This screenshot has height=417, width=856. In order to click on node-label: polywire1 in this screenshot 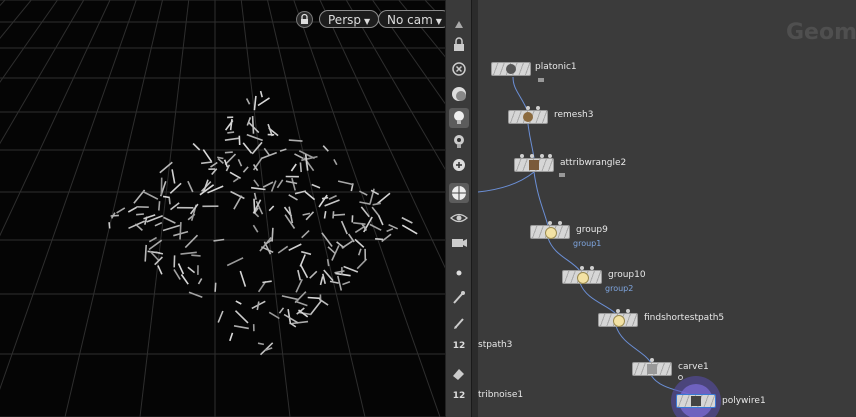, I will do `click(744, 401)`.